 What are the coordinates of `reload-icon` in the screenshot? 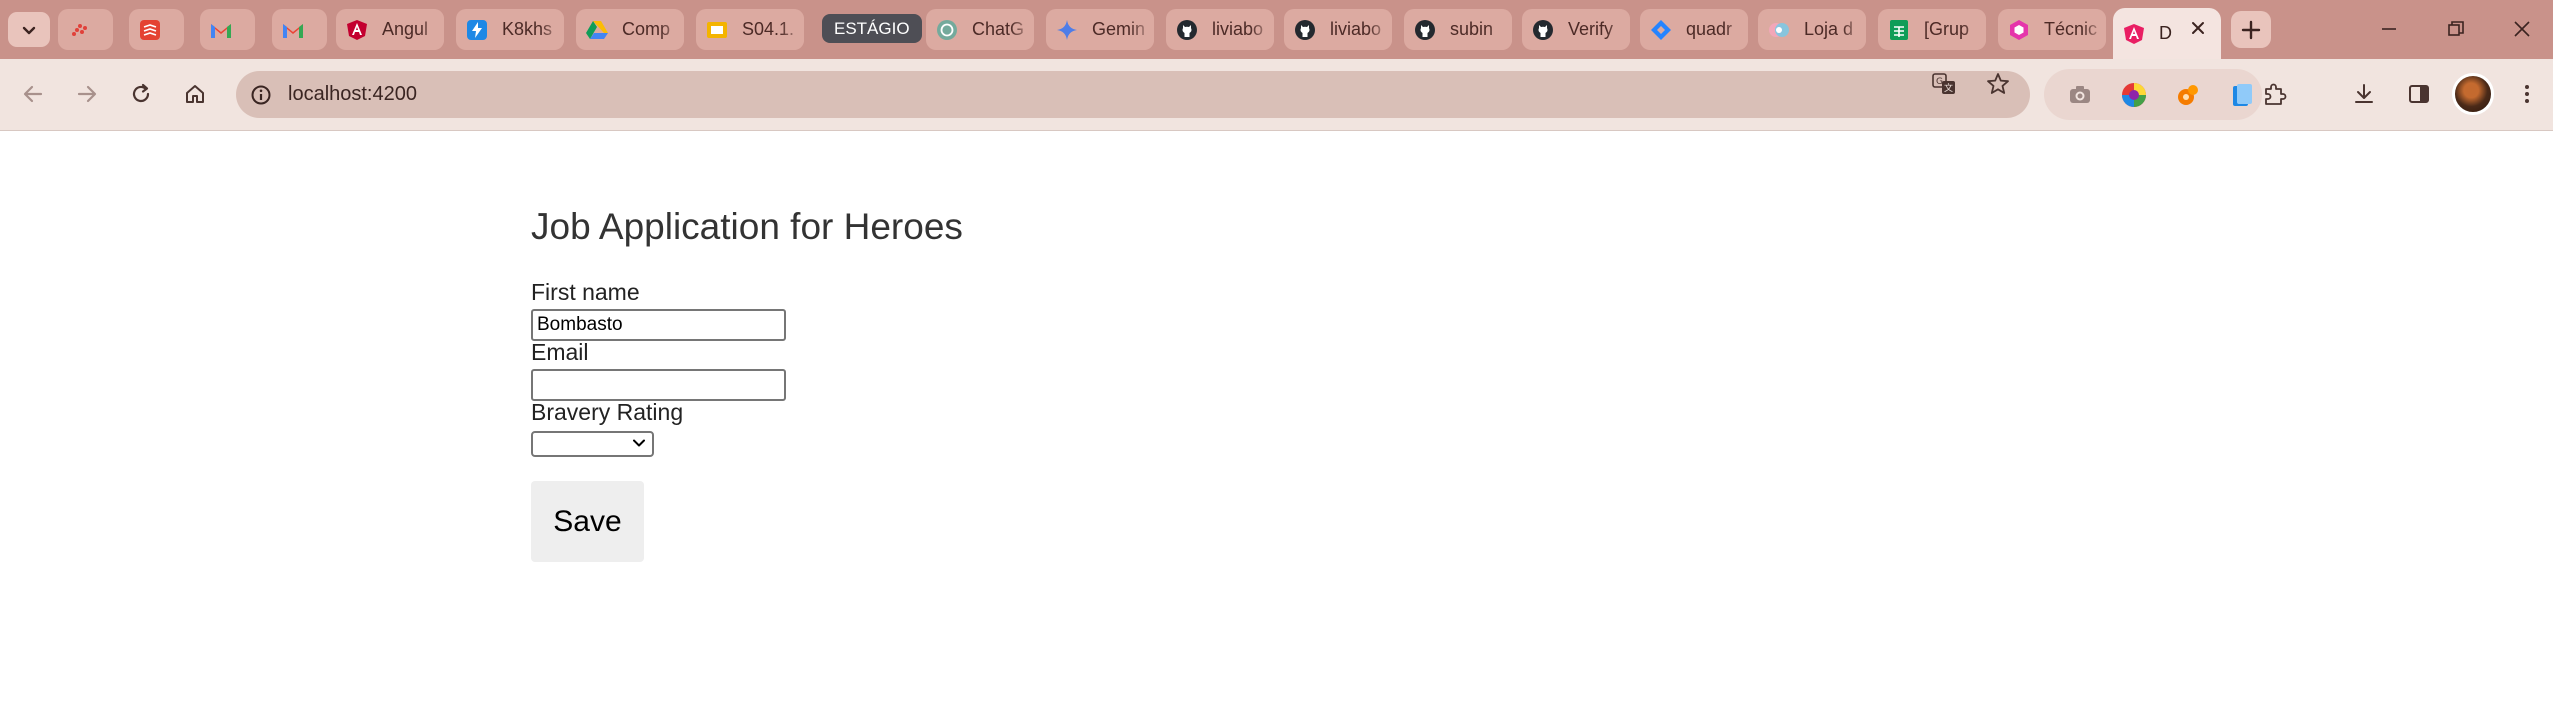 It's located at (141, 93).